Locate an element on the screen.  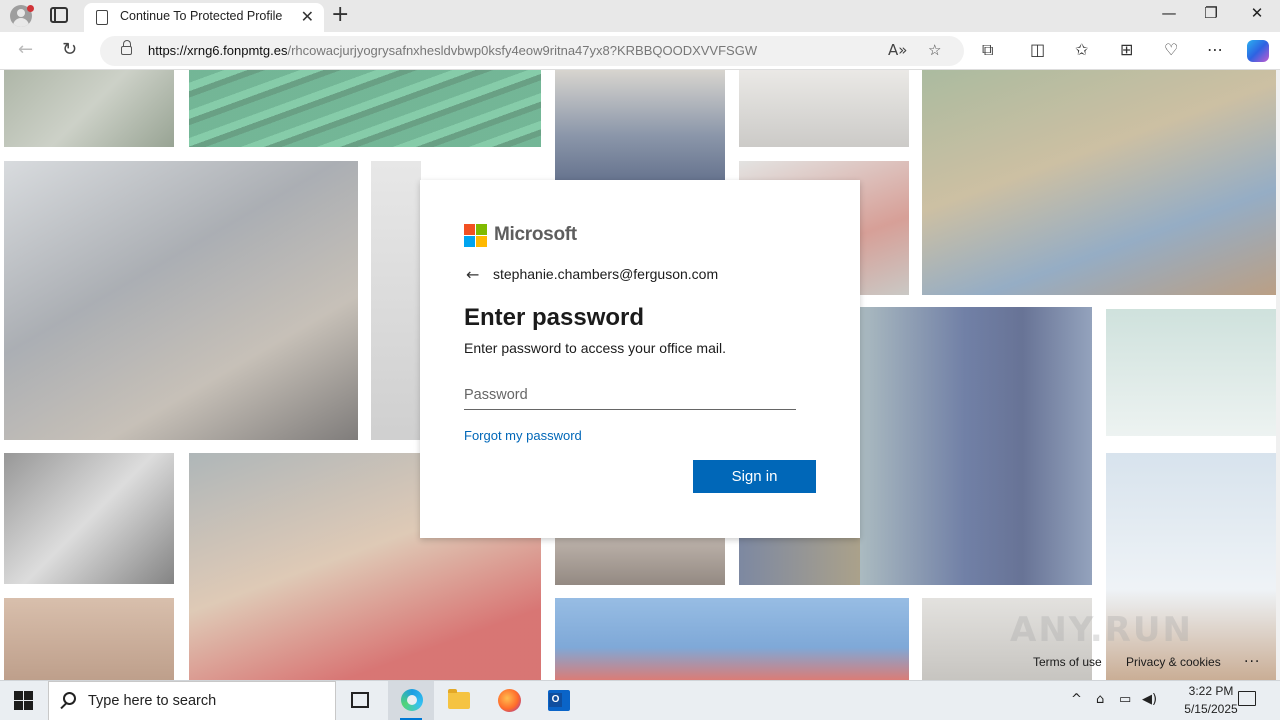
new-tab-button: + is located at coordinates (340, 15).